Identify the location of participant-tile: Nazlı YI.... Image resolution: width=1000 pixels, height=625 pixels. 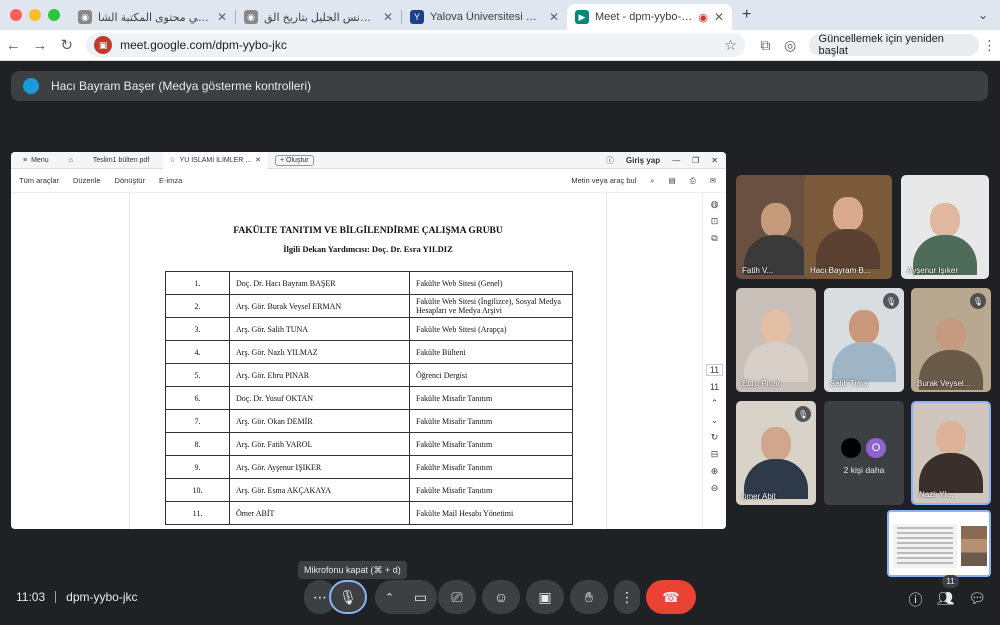
(951, 453).